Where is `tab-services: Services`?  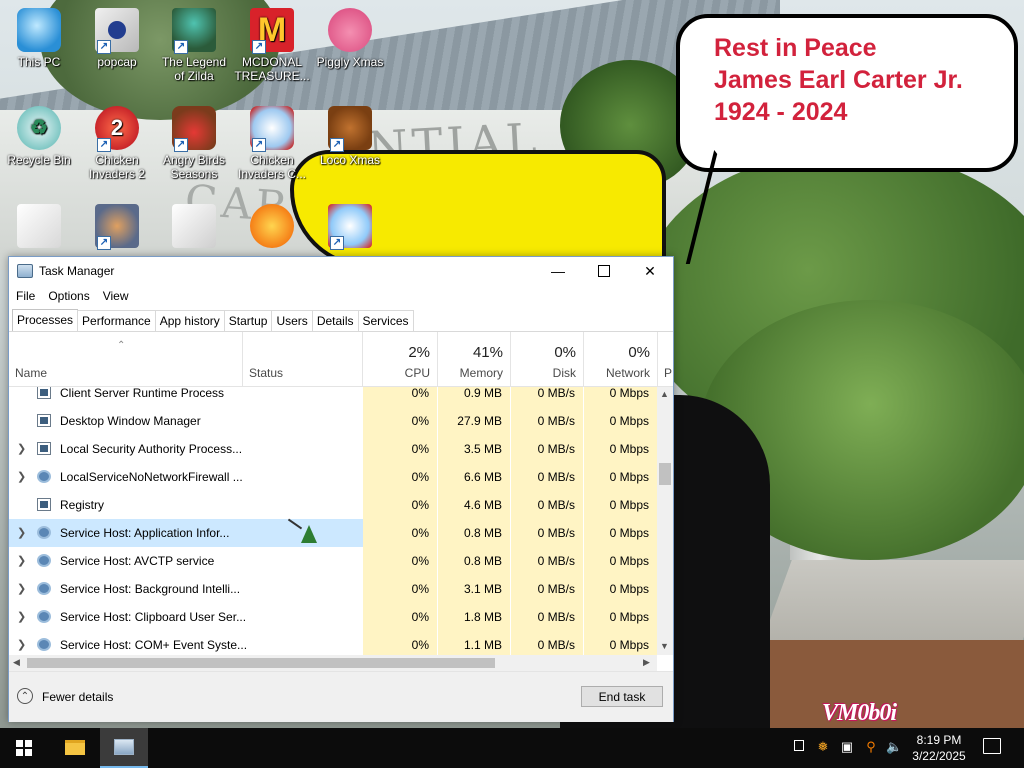 tab-services: Services is located at coordinates (385, 320).